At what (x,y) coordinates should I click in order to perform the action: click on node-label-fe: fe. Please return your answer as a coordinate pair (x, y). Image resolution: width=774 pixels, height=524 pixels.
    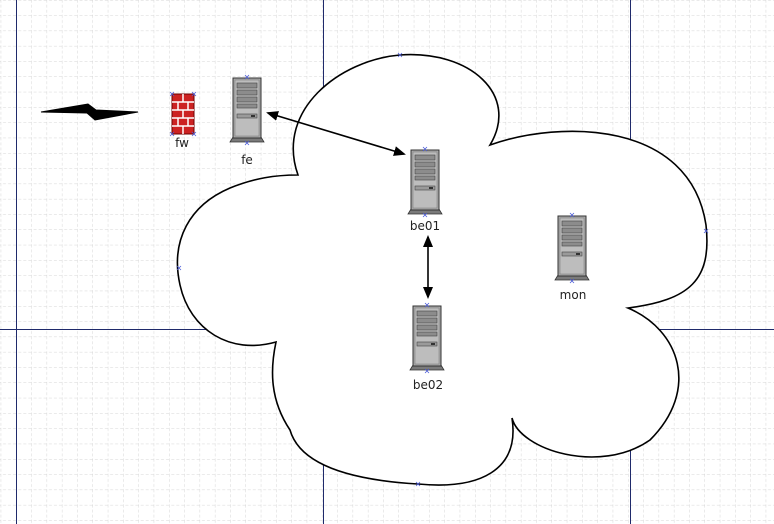
    Looking at the image, I should click on (247, 160).